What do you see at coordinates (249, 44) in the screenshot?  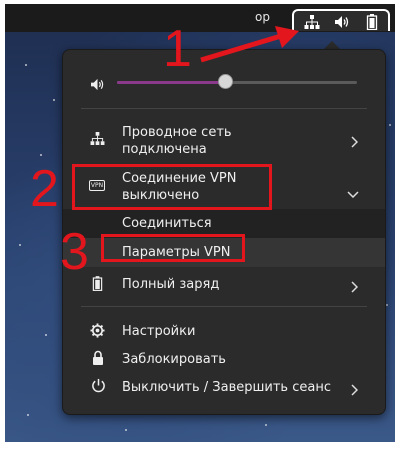 I see `annotation-arrow` at bounding box center [249, 44].